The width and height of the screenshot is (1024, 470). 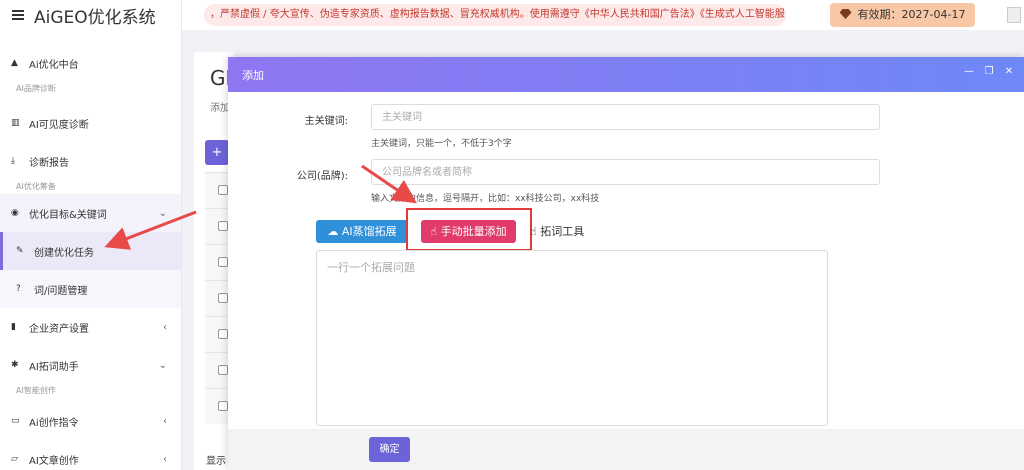 I want to click on book-icon: ▮, so click(x=13, y=327).